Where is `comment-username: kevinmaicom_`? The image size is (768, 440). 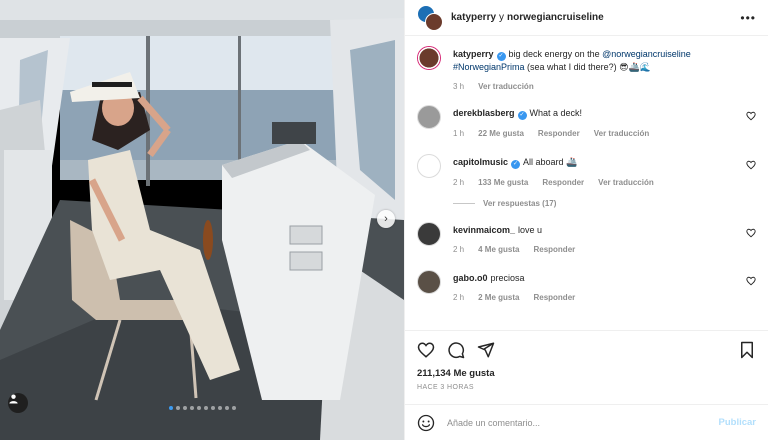
comment-username: kevinmaicom_ is located at coordinates (484, 230).